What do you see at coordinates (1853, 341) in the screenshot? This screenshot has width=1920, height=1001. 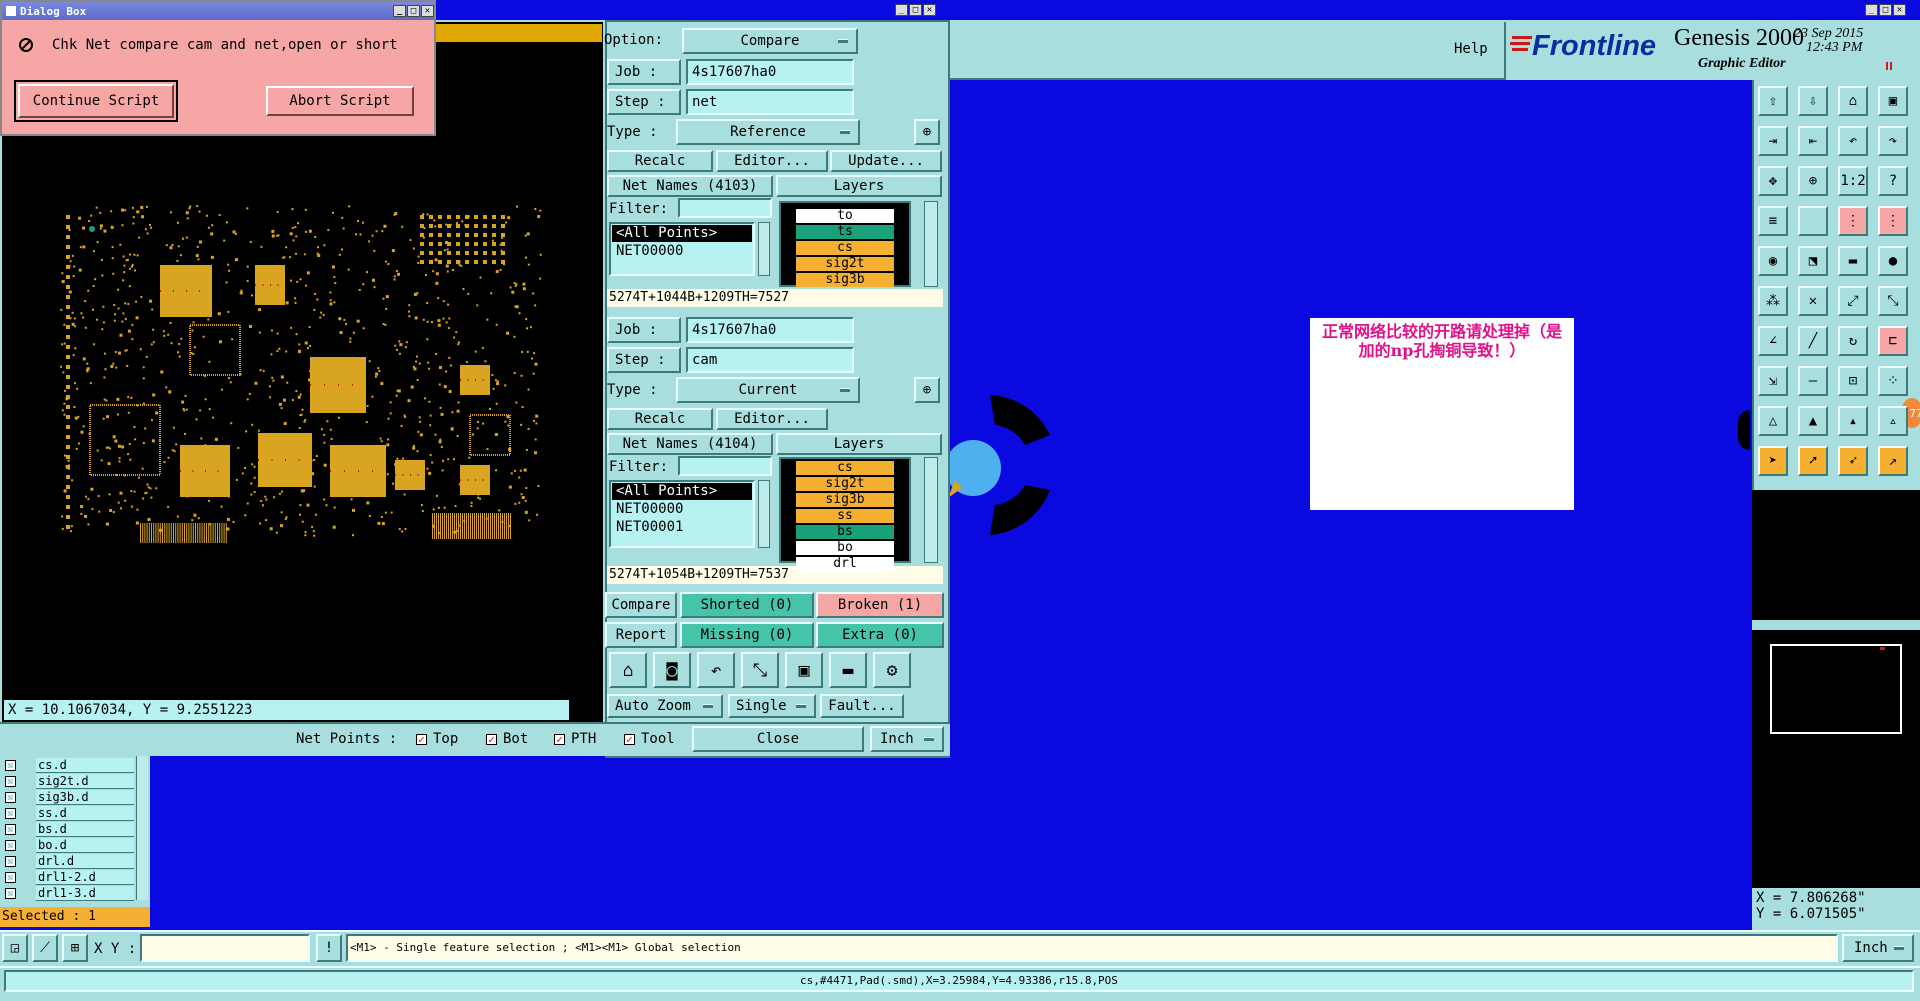 I see `tool-curve-icon: ↻` at bounding box center [1853, 341].